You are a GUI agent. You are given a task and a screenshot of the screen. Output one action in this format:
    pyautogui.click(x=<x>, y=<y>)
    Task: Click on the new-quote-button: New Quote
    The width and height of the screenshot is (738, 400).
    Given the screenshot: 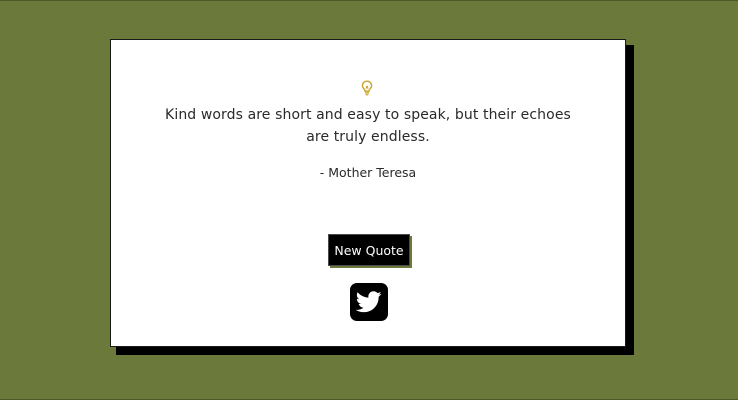 What is the action you would take?
    pyautogui.click(x=369, y=250)
    